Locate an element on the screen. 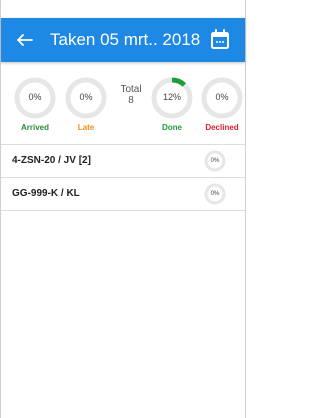 This screenshot has width=320, height=418. task-label: GG-999-K / KL is located at coordinates (46, 193).